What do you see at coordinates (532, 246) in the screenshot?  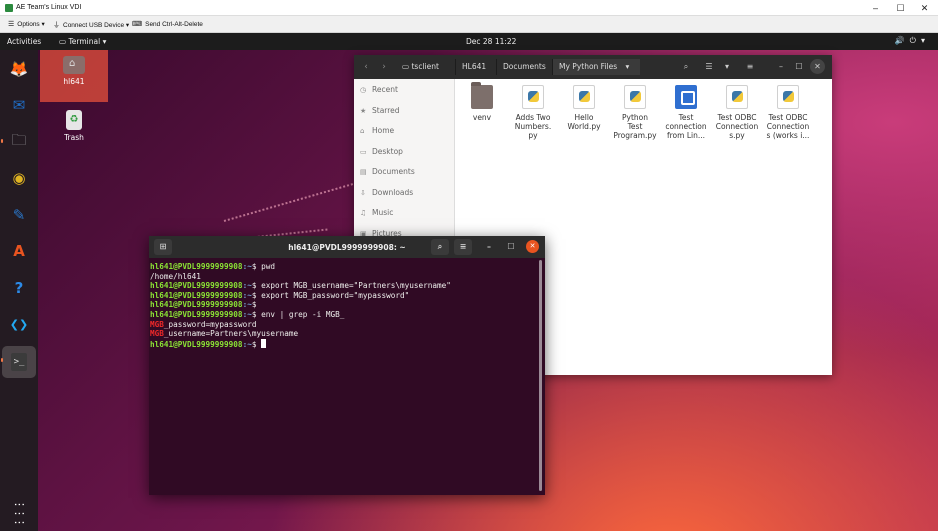 I see `terminal-close-button: ✕` at bounding box center [532, 246].